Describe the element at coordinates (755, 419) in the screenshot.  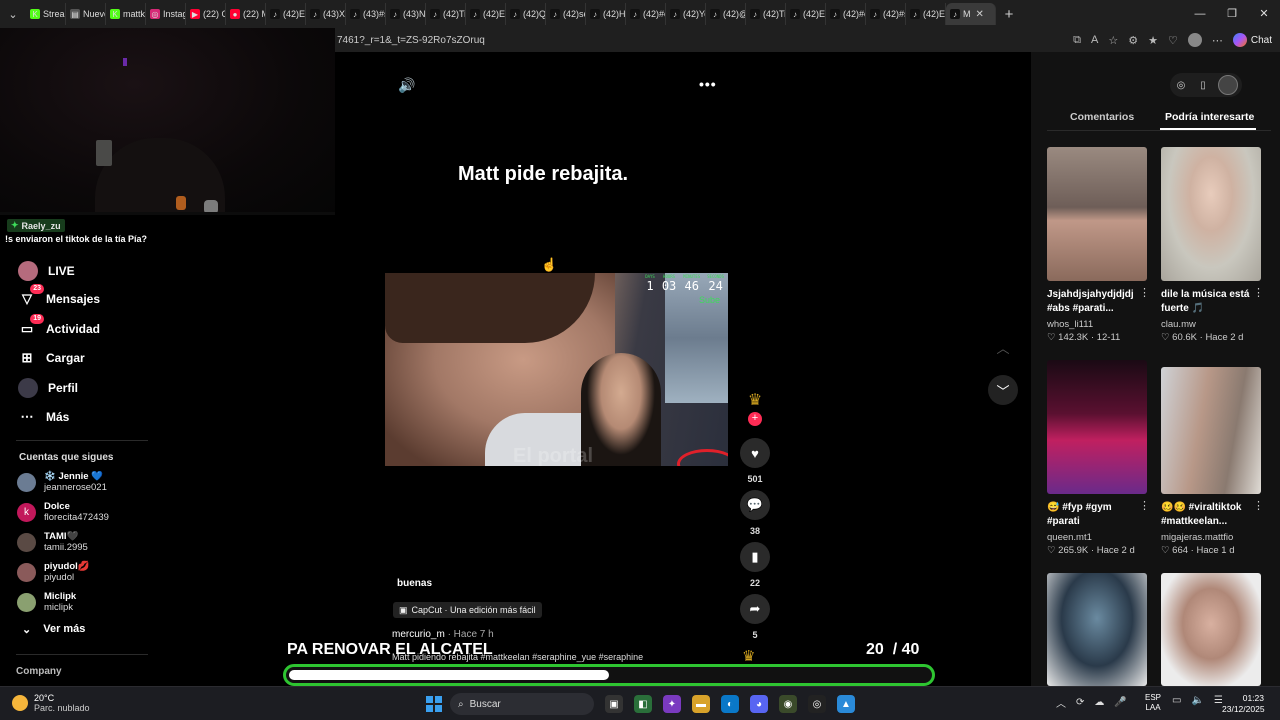
I see `follow-plus-button: +` at that location.